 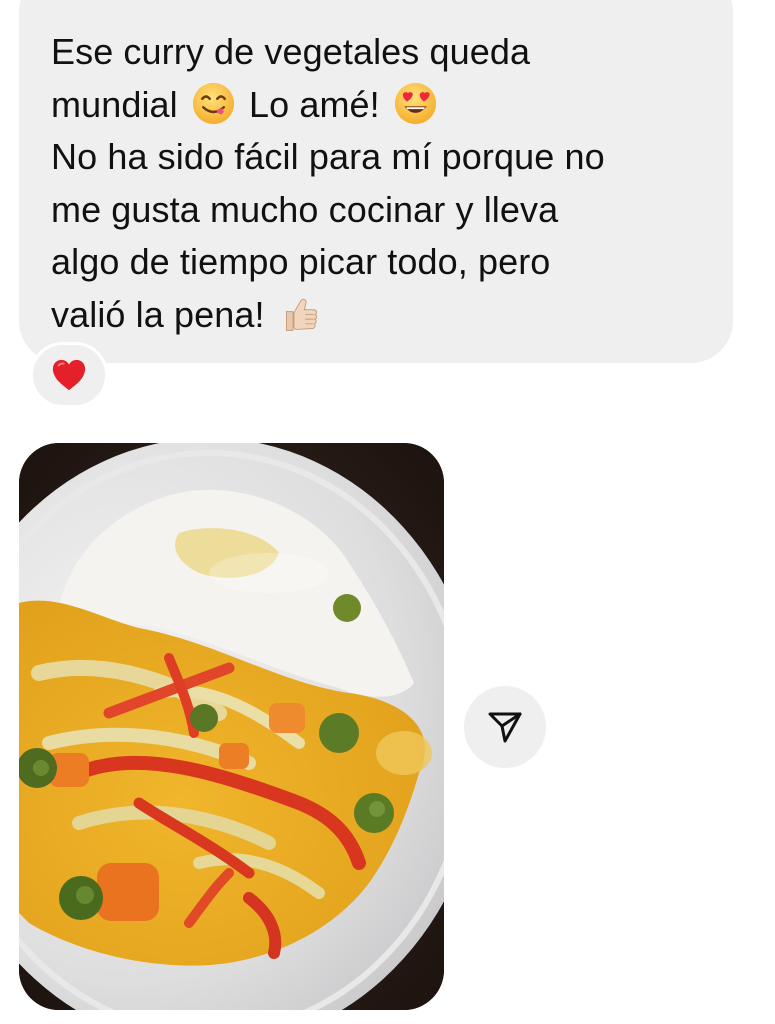 What do you see at coordinates (415, 103) in the screenshot?
I see `heart-eyes-emoji-icon` at bounding box center [415, 103].